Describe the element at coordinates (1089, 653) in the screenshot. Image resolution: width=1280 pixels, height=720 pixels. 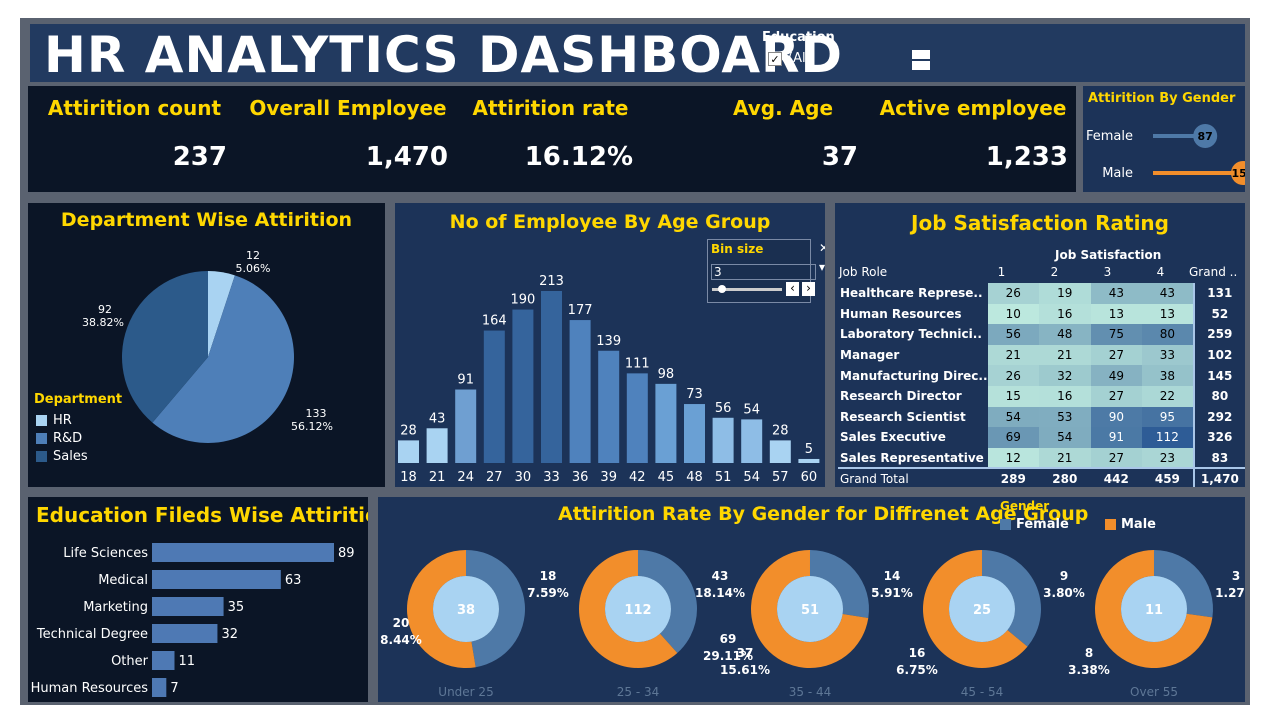
I see `male-count-label: 8` at that location.